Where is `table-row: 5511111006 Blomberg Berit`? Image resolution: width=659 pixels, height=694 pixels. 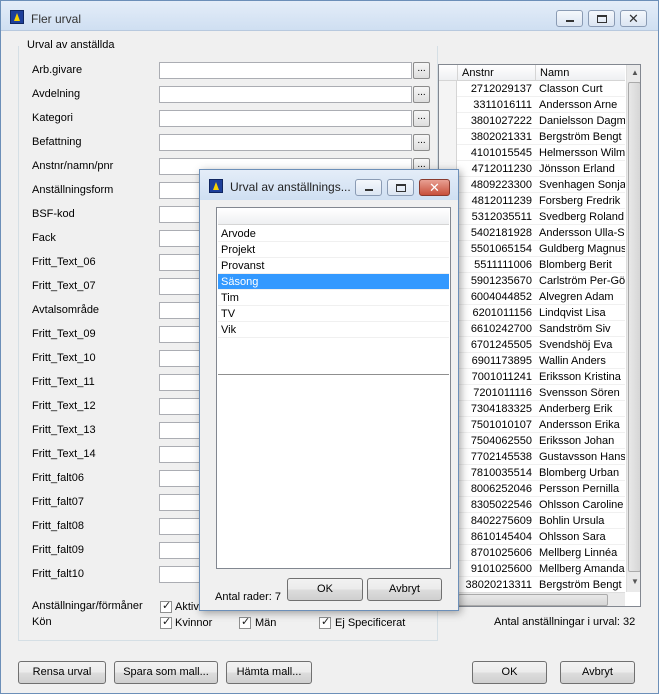 table-row: 5511111006 Blomberg Berit is located at coordinates (532, 265).